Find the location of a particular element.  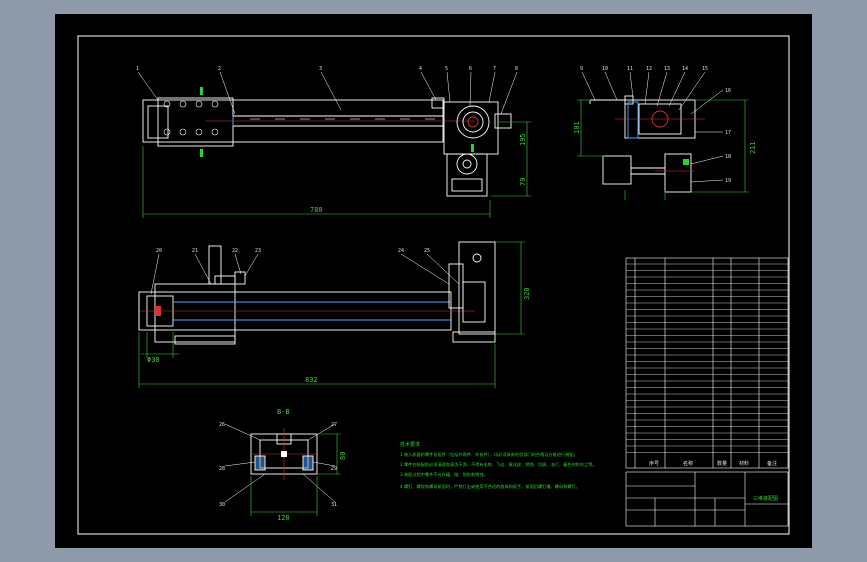

balloon: 23 is located at coordinates (258, 251).